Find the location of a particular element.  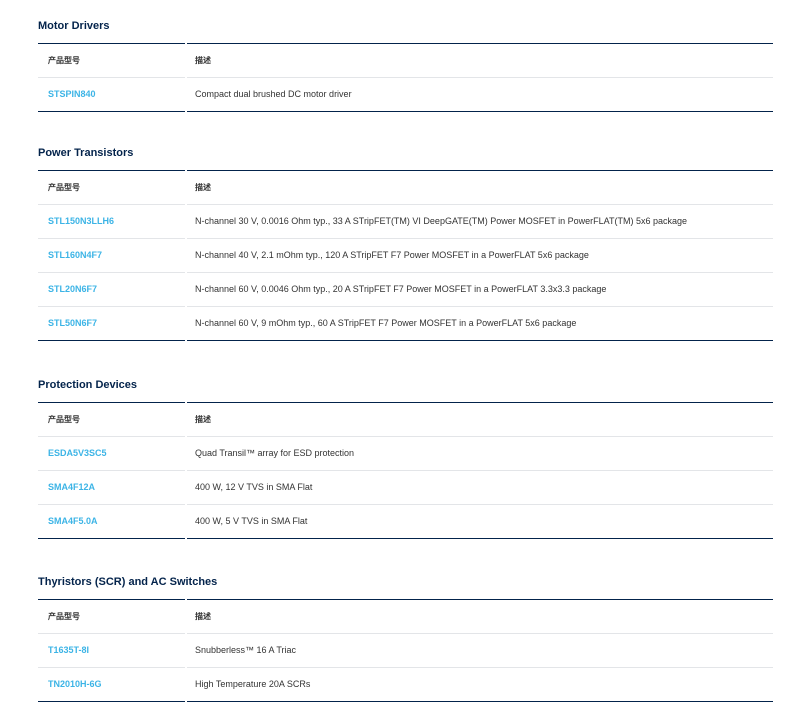

table-row: SMA4F5.0A 400 W, 5 V TVS in SMA Flat is located at coordinates (405, 521).